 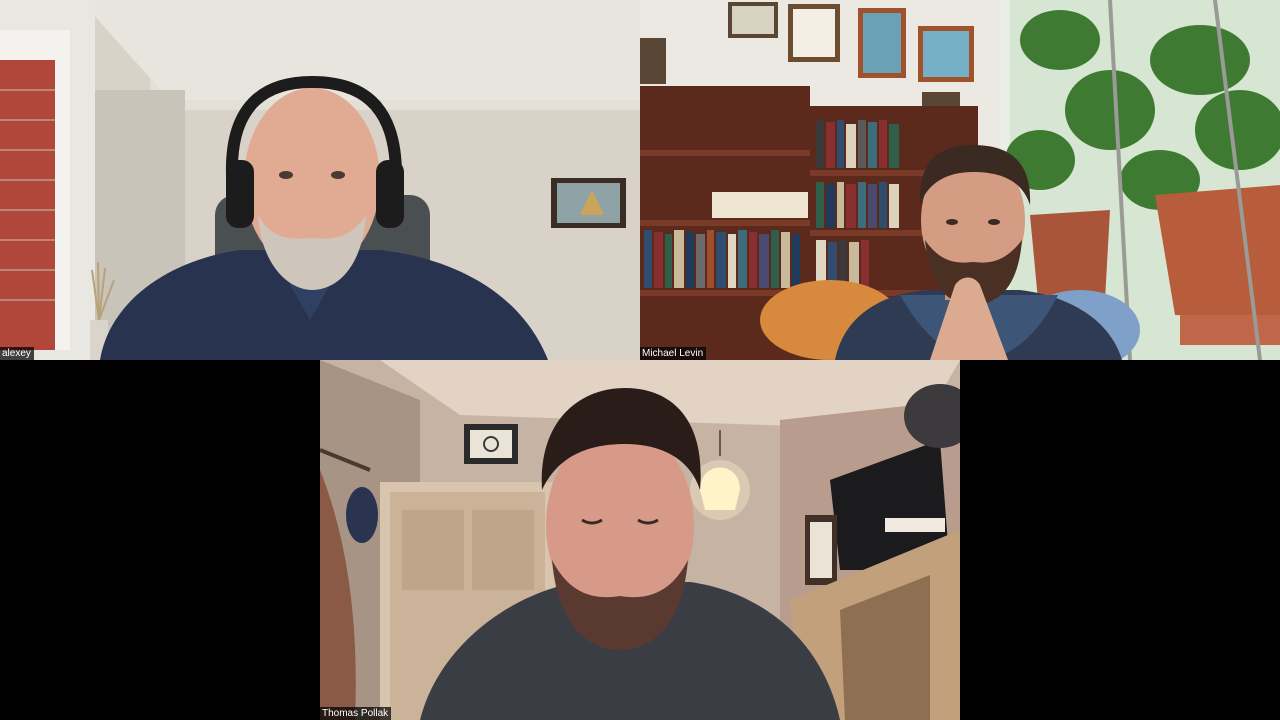 What do you see at coordinates (356, 713) in the screenshot?
I see `participant-name-label: Thomas Pollak` at bounding box center [356, 713].